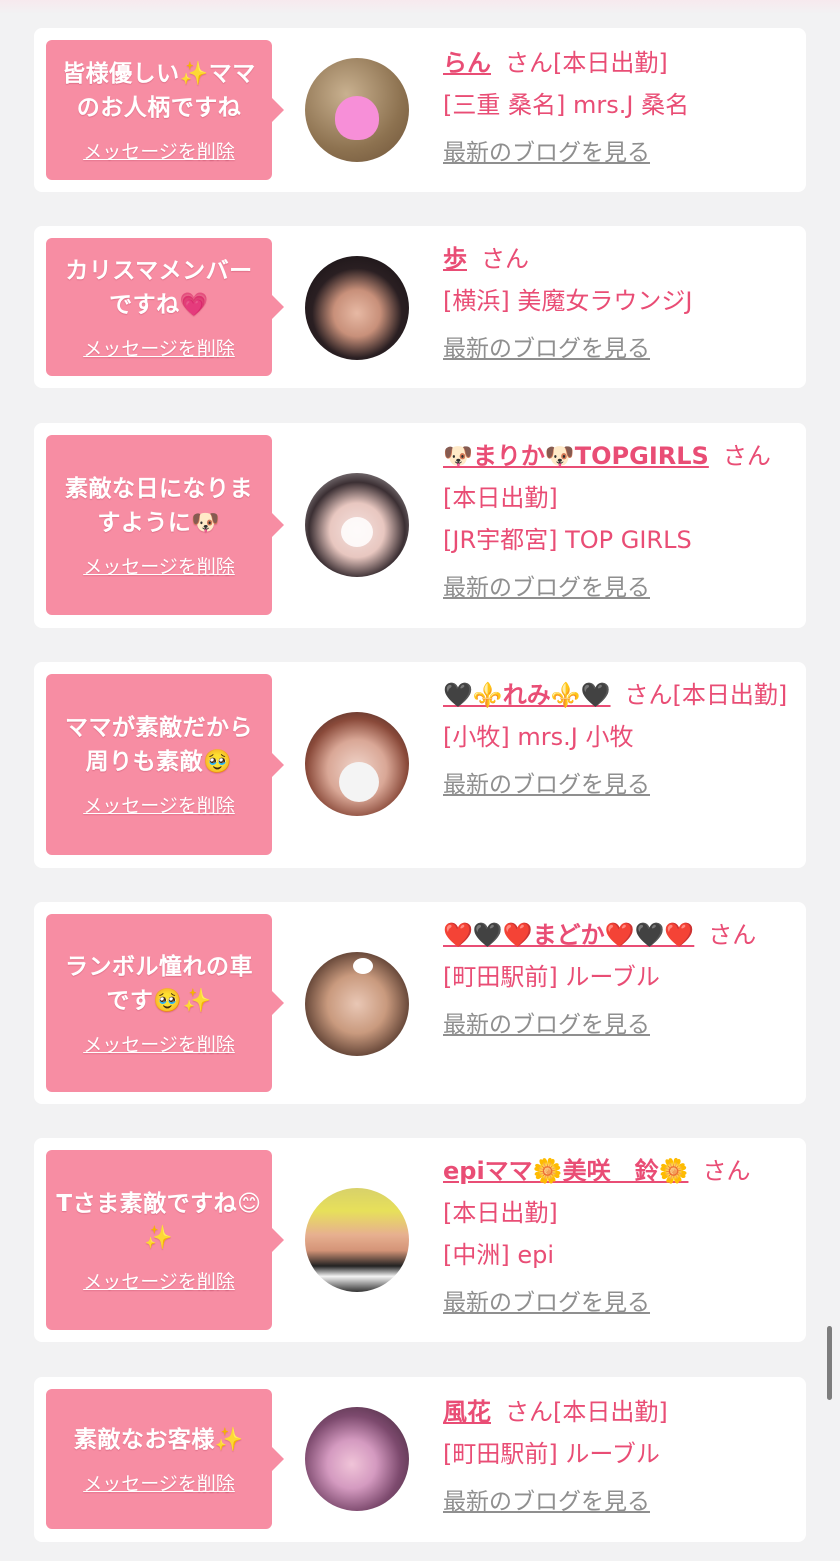 This screenshot has height=1561, width=840. I want to click on shop-name: [JR宇都宮] TOP GIRLS, so click(567, 540).